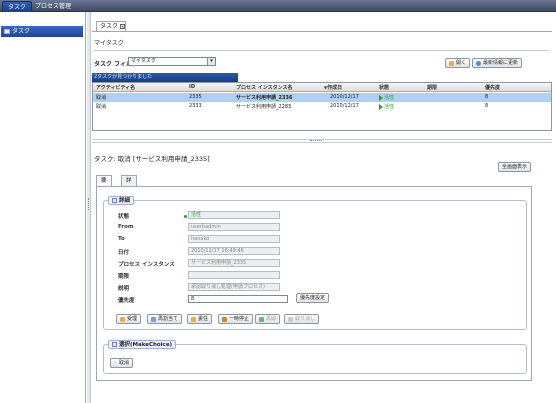 The height and width of the screenshot is (403, 556). I want to click on reassign-icon, so click(153, 319).